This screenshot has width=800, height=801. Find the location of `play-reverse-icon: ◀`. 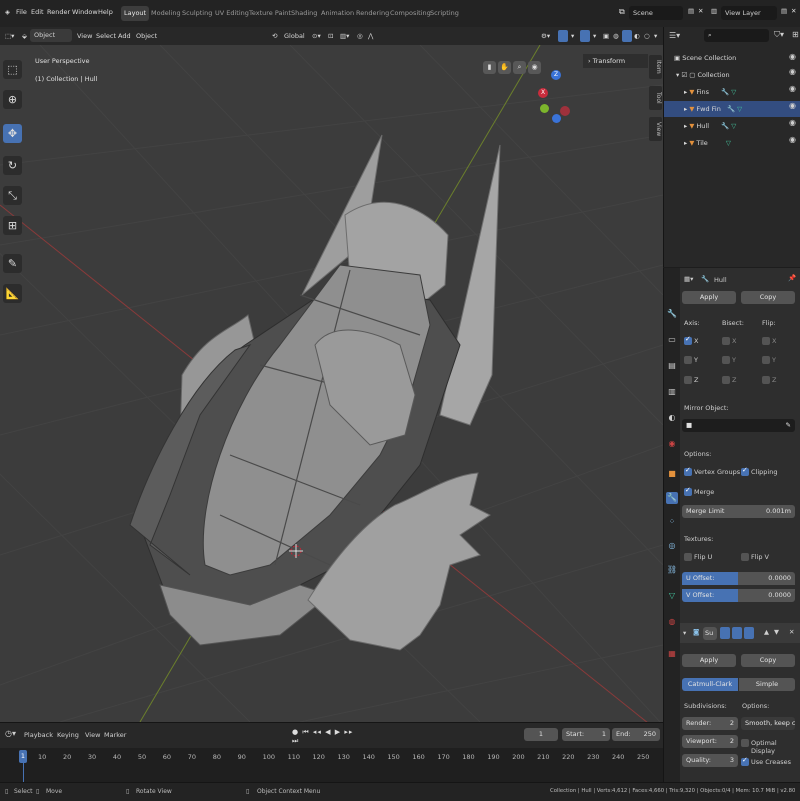

play-reverse-icon: ◀ is located at coordinates (328, 732).